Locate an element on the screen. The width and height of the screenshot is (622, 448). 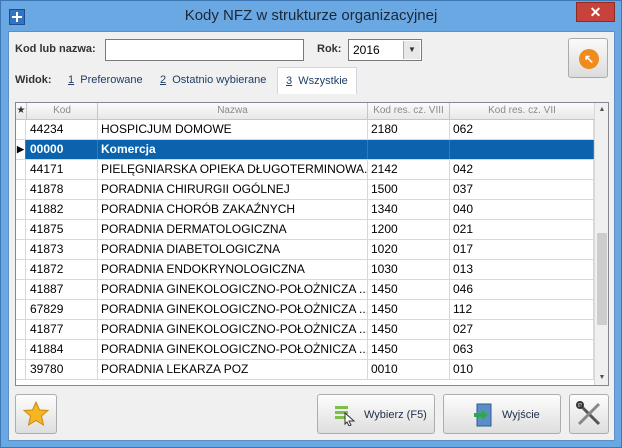
cell-kod-viii: 1500 is located at coordinates (409, 189).